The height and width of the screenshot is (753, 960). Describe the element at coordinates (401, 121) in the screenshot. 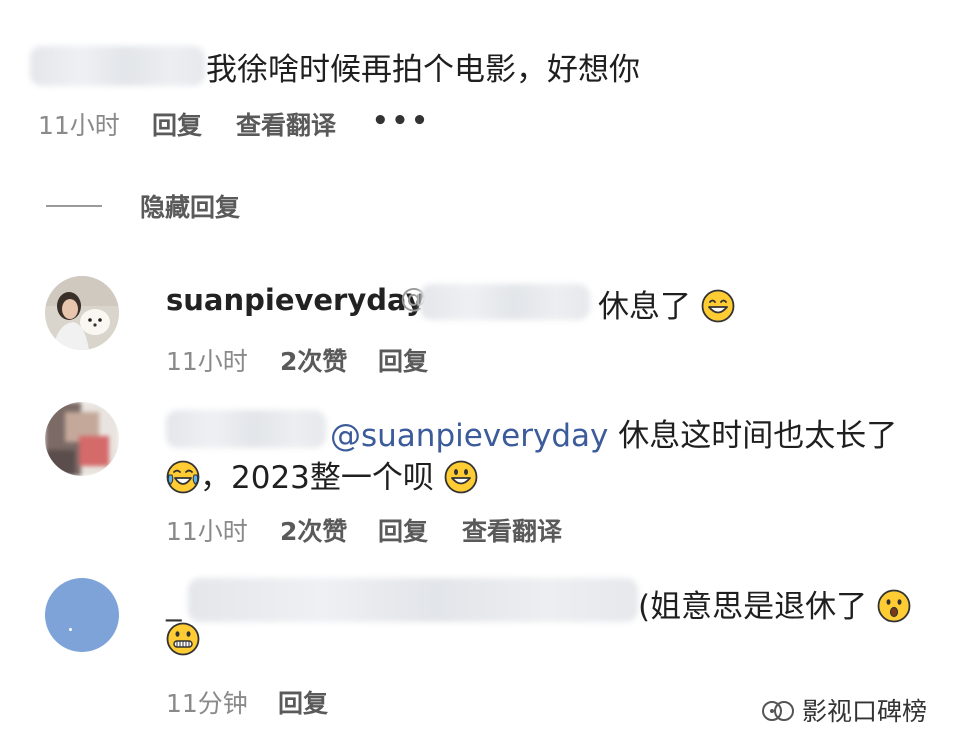

I see `more-options-icon: •••` at that location.